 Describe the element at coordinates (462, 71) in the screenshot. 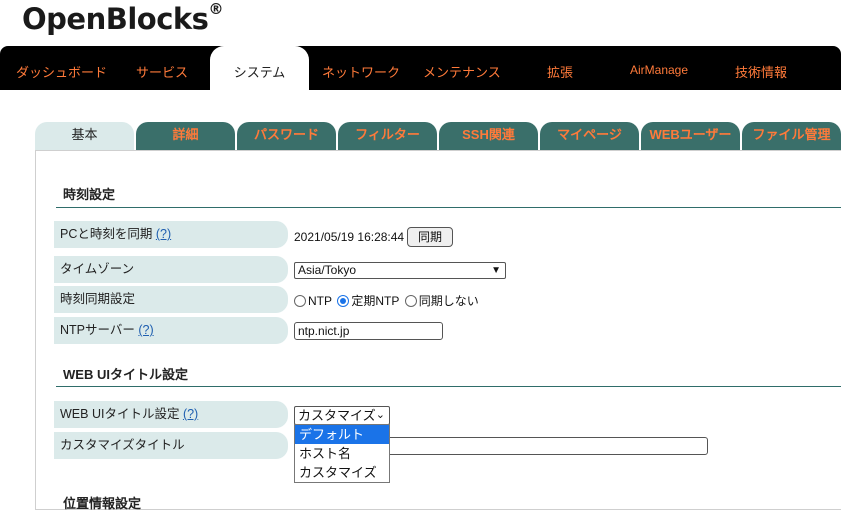

I see `nav-maintenance: メンテナンス` at that location.